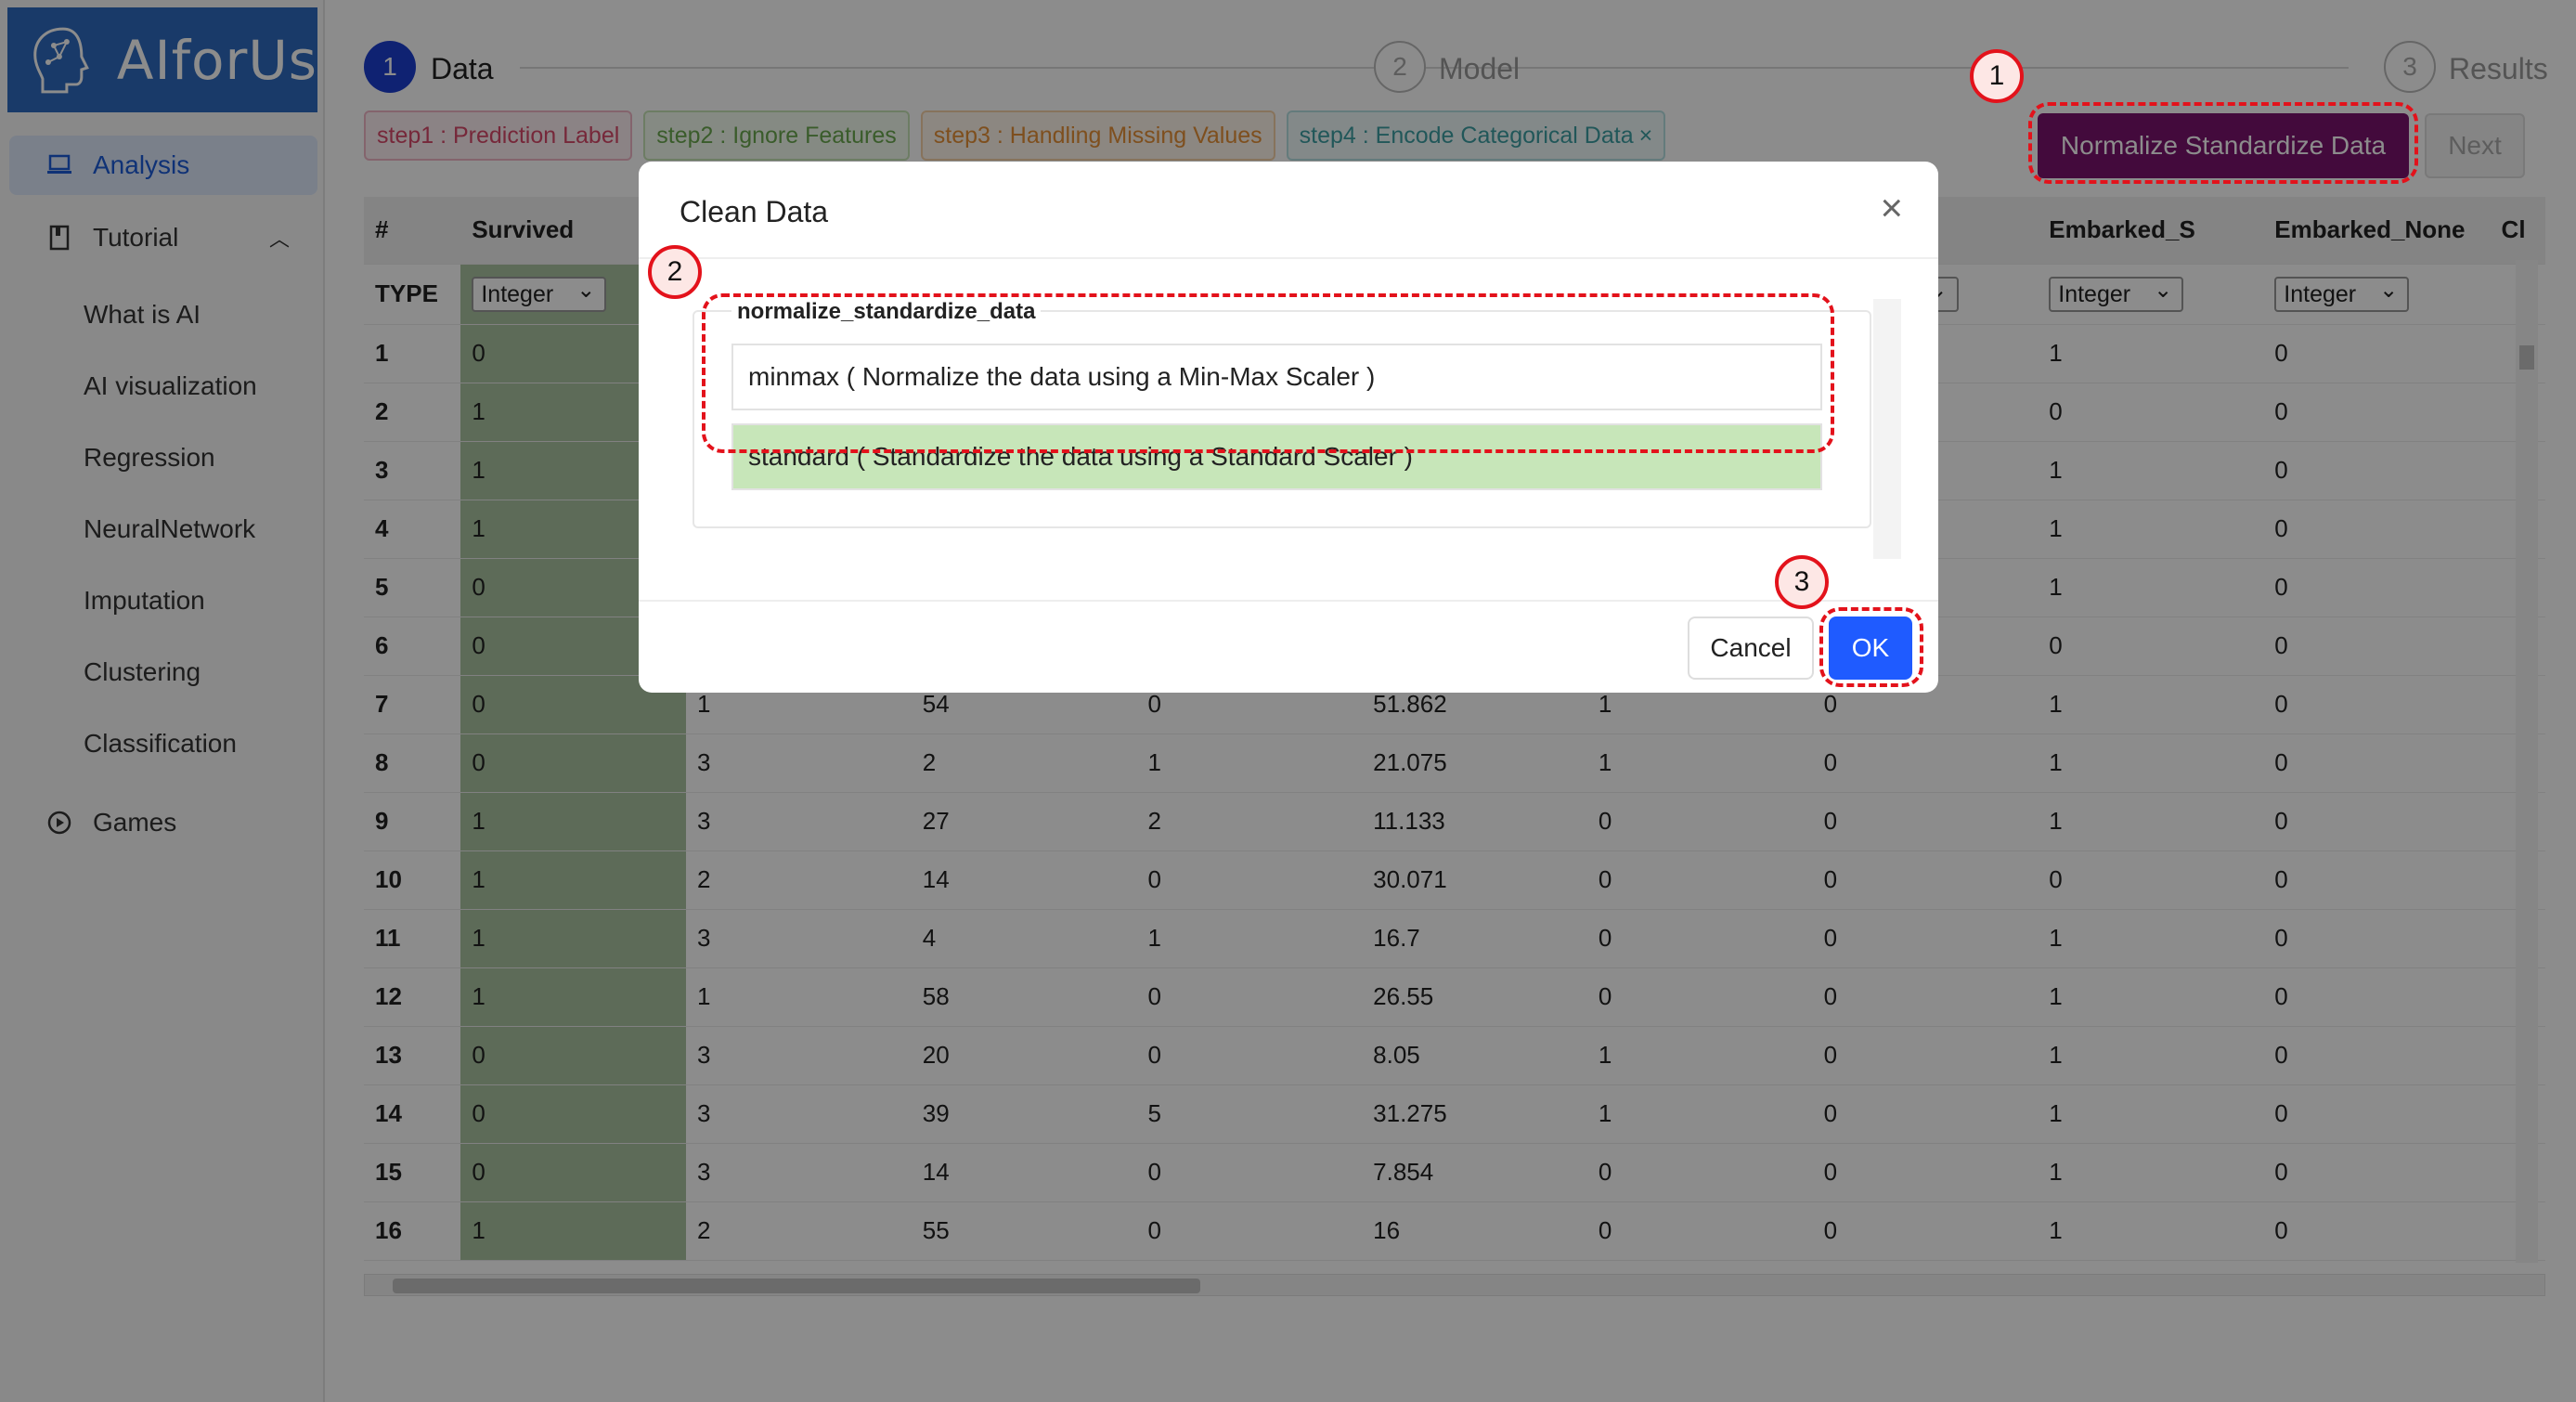 This screenshot has width=2576, height=1402. Describe the element at coordinates (1887, 429) in the screenshot. I see `dialog-scrollbar` at that location.